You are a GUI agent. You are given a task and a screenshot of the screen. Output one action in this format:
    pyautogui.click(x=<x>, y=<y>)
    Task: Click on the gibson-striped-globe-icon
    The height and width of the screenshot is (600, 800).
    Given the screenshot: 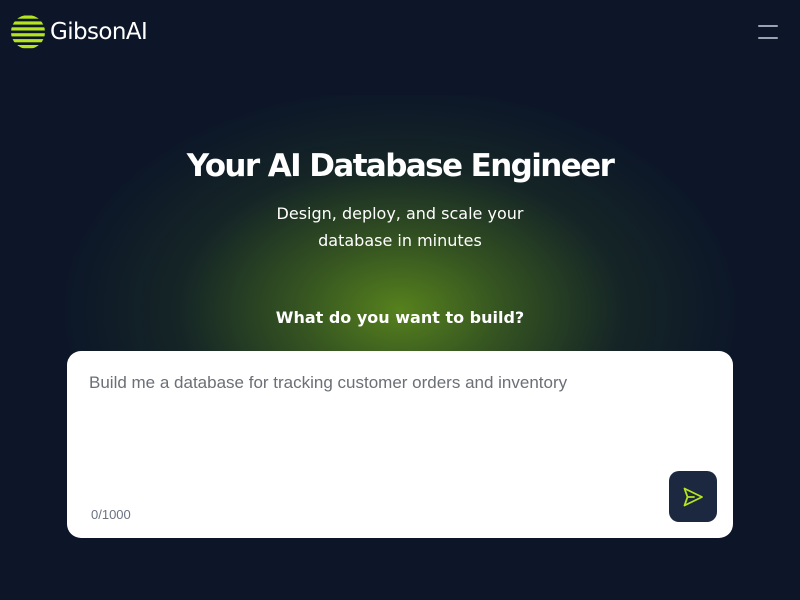 What is the action you would take?
    pyautogui.click(x=28, y=32)
    